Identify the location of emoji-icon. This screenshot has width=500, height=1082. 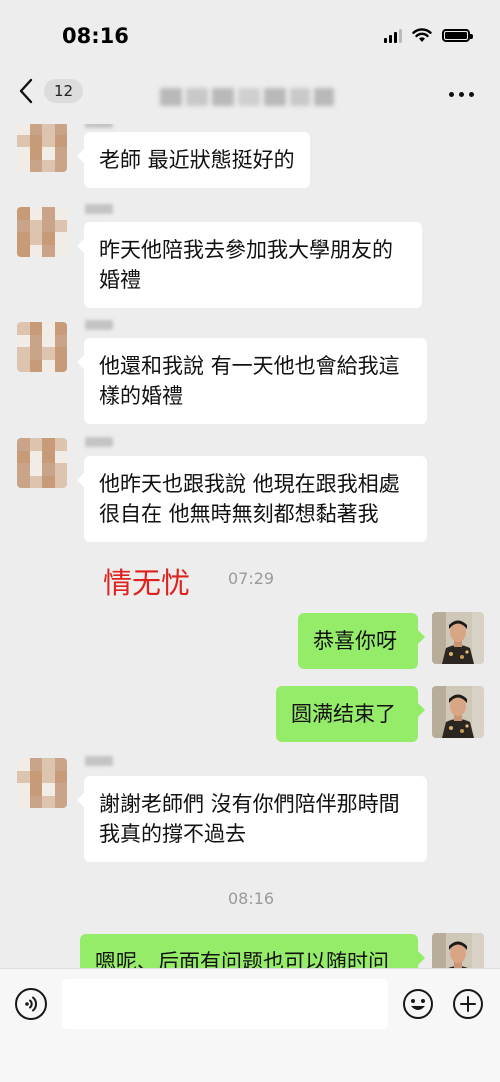
(418, 1004).